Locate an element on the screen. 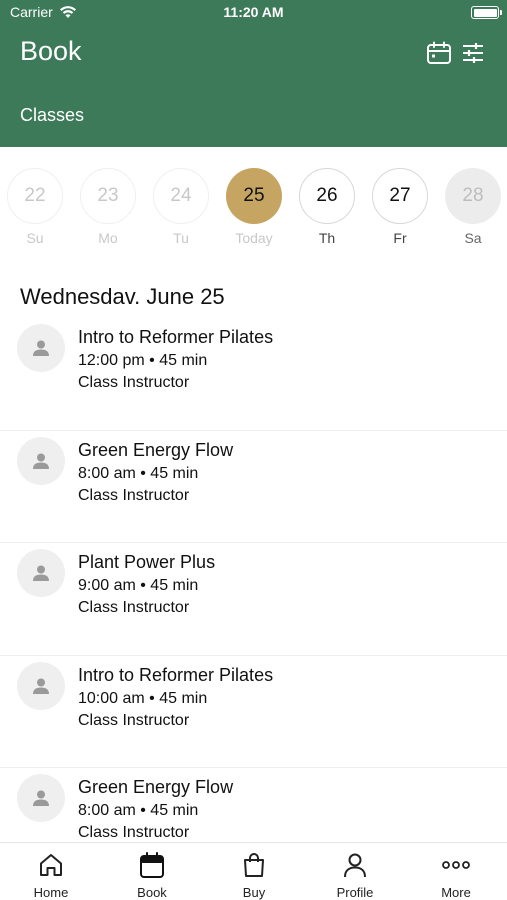 The image size is (507, 900). status-time: 11:20 AM is located at coordinates (253, 12).